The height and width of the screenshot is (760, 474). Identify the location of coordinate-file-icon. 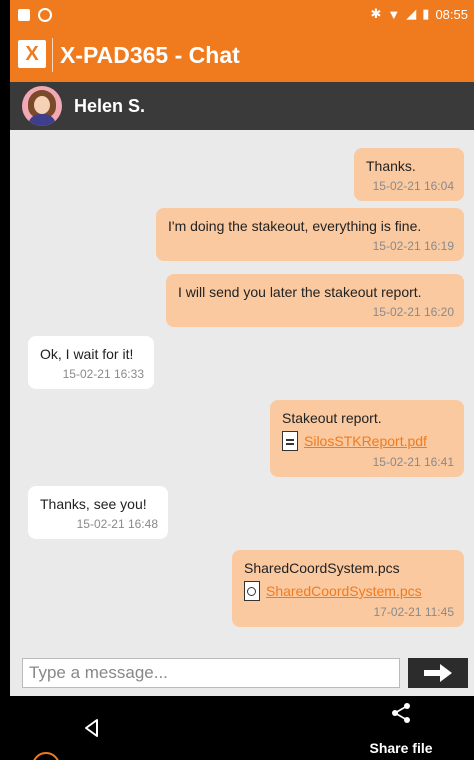
(252, 591).